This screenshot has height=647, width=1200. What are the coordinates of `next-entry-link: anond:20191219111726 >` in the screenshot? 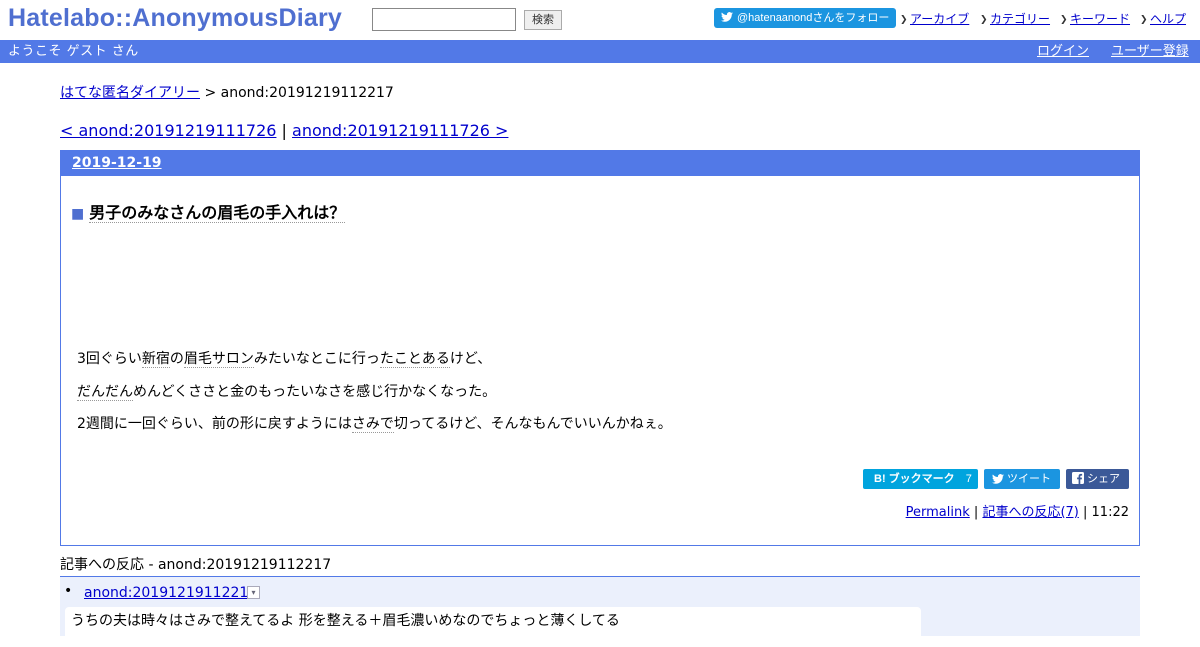 It's located at (400, 130).